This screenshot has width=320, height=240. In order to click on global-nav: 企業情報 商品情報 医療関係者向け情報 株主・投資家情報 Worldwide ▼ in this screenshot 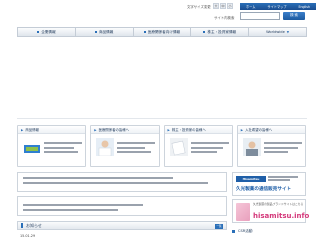, I will do `click(162, 32)`.